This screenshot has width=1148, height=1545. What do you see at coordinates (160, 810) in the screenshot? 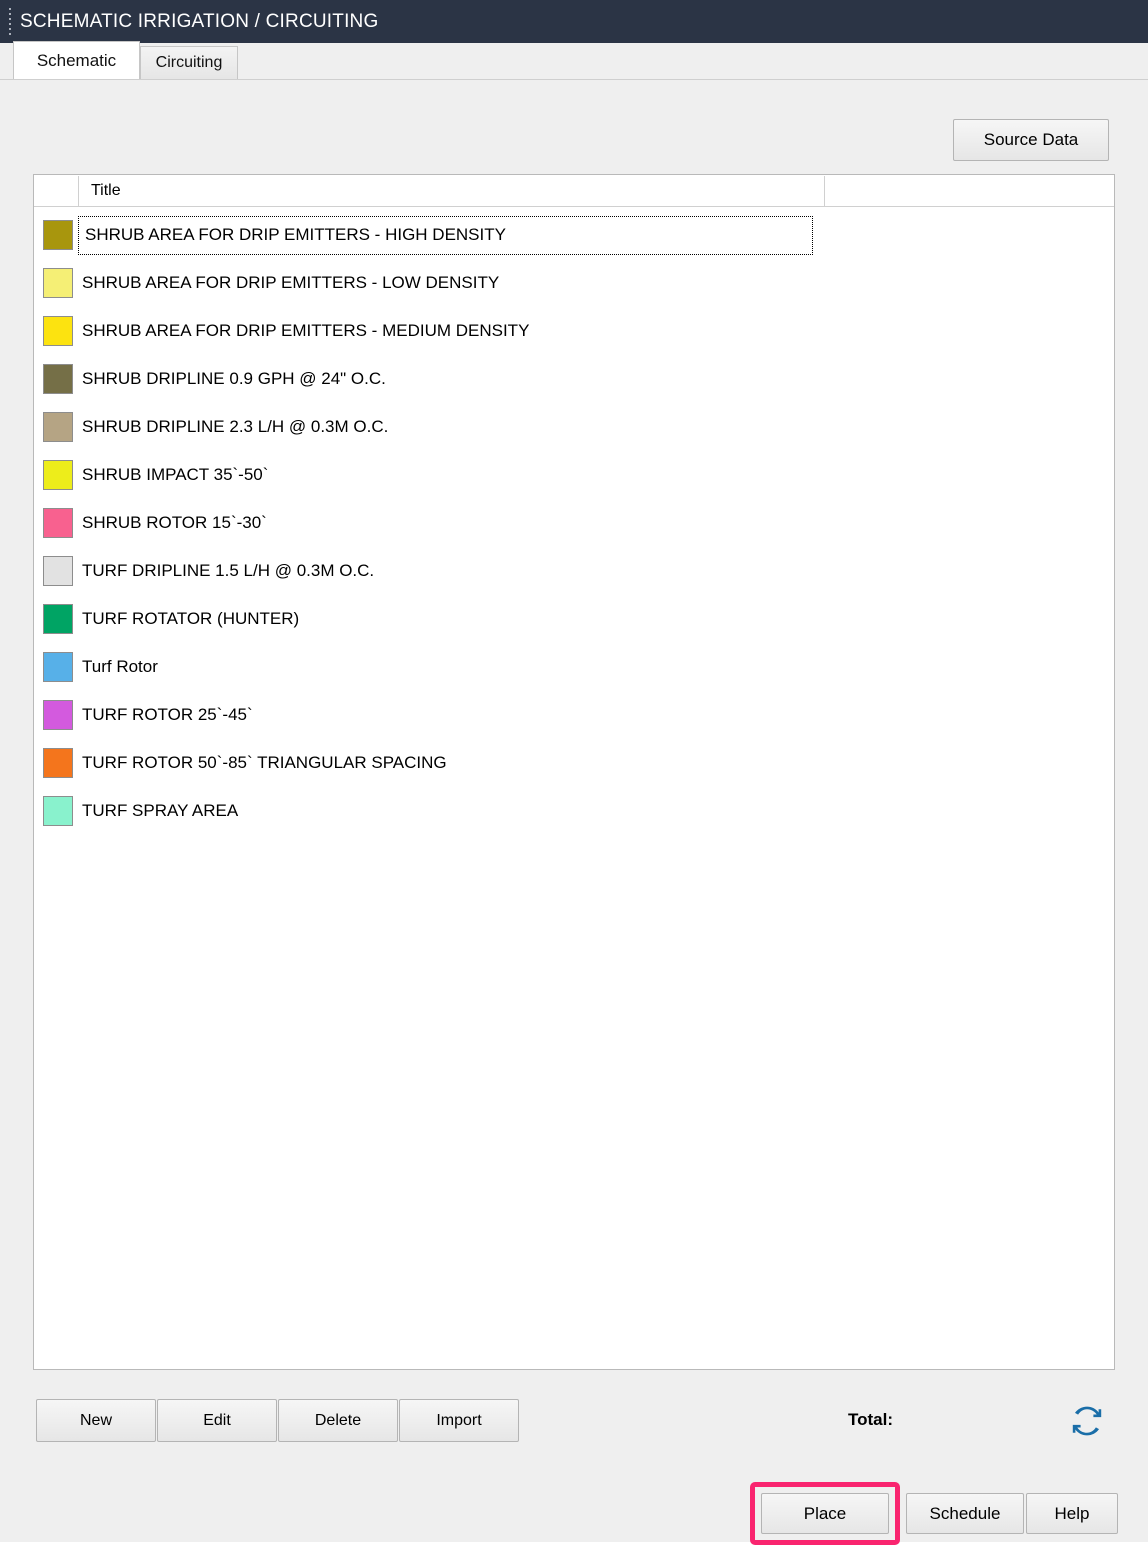
I see `list-item-label: TURF SPRAY AREA` at bounding box center [160, 810].